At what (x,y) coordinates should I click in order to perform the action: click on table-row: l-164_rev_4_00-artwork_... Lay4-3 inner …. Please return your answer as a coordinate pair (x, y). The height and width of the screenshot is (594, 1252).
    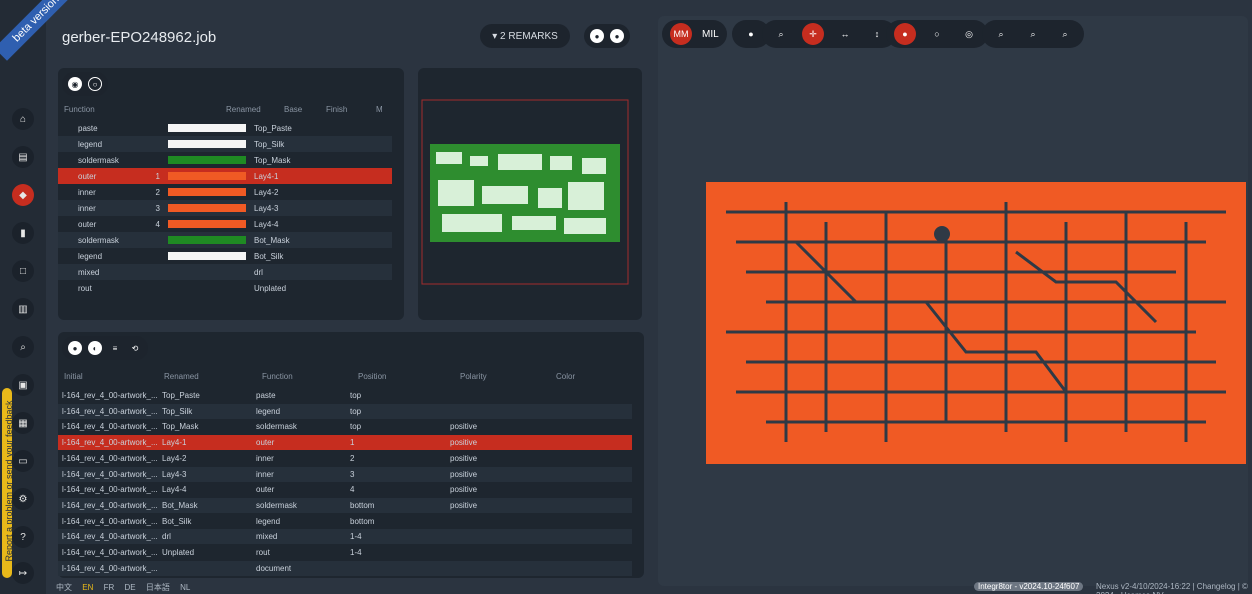
    Looking at the image, I should click on (345, 474).